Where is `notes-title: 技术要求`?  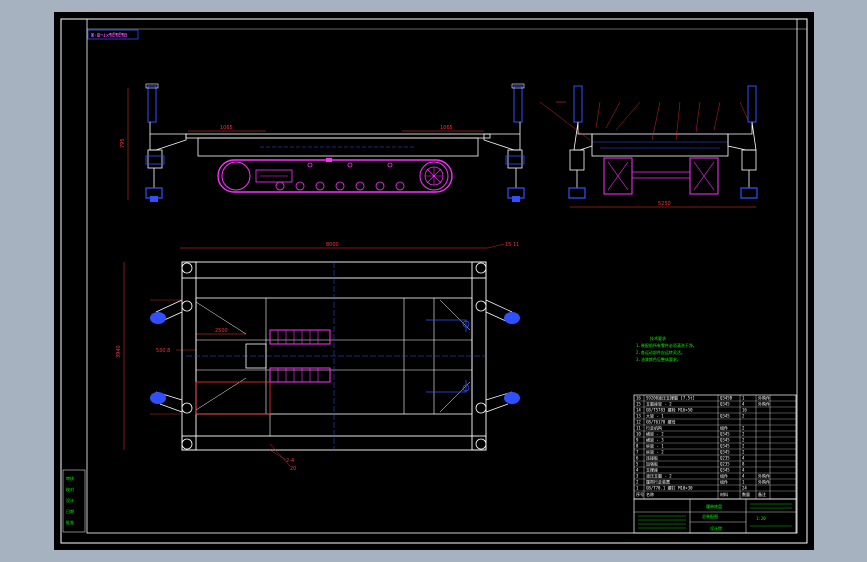
notes-title: 技术要求 is located at coordinates (658, 338).